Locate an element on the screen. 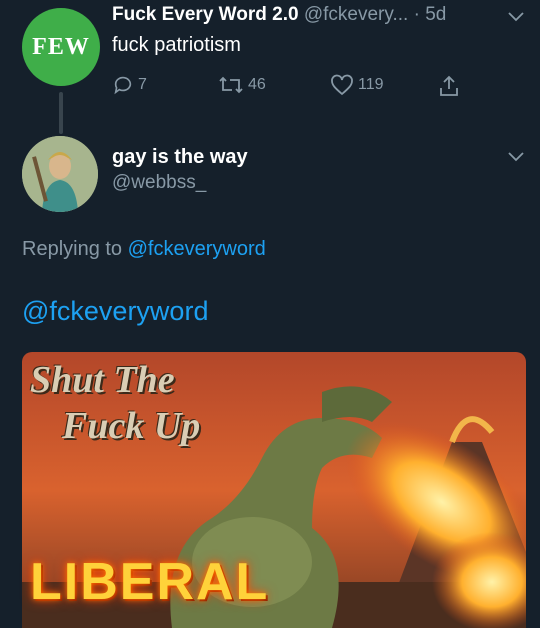 Image resolution: width=540 pixels, height=628 pixels. heart-icon is located at coordinates (342, 85).